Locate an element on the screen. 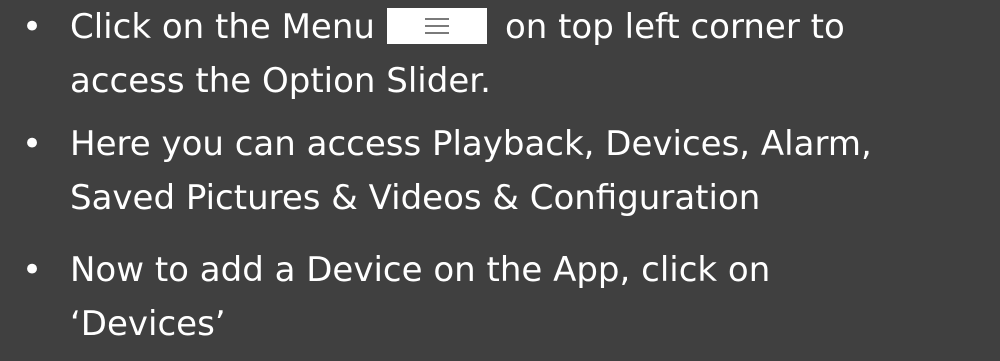 The width and height of the screenshot is (1000, 361). menu-button is located at coordinates (436, 25).